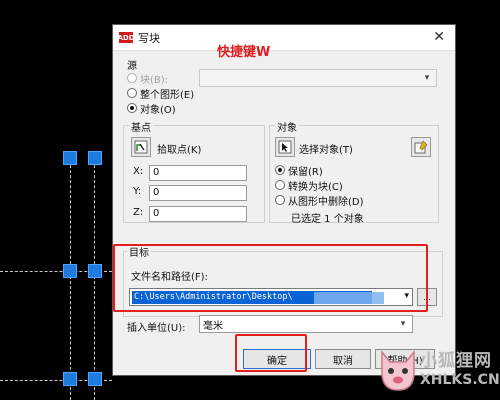 This screenshot has width=500, height=400. I want to click on coord-x-label: X:, so click(138, 171).